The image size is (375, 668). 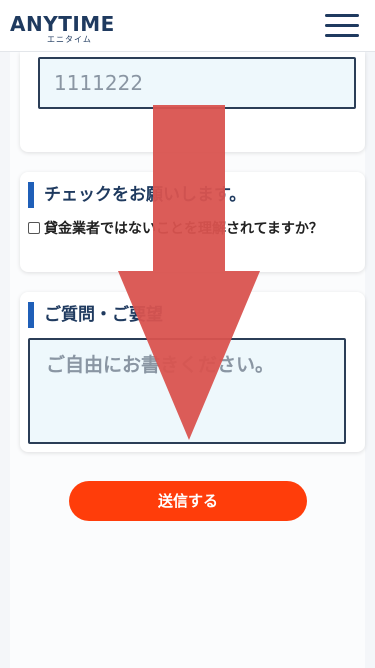 I want to click on logo: ANYTIME エニタイム, so click(x=62, y=28).